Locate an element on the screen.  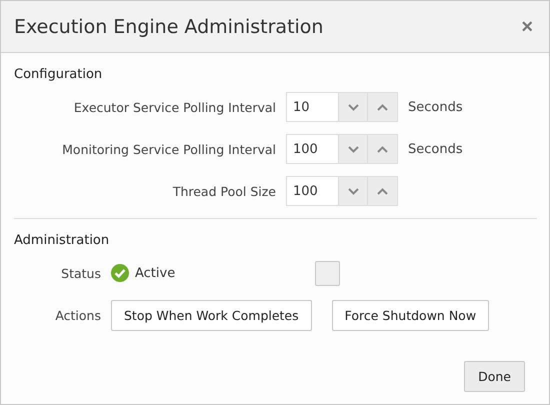
done-button: Done is located at coordinates (494, 376).